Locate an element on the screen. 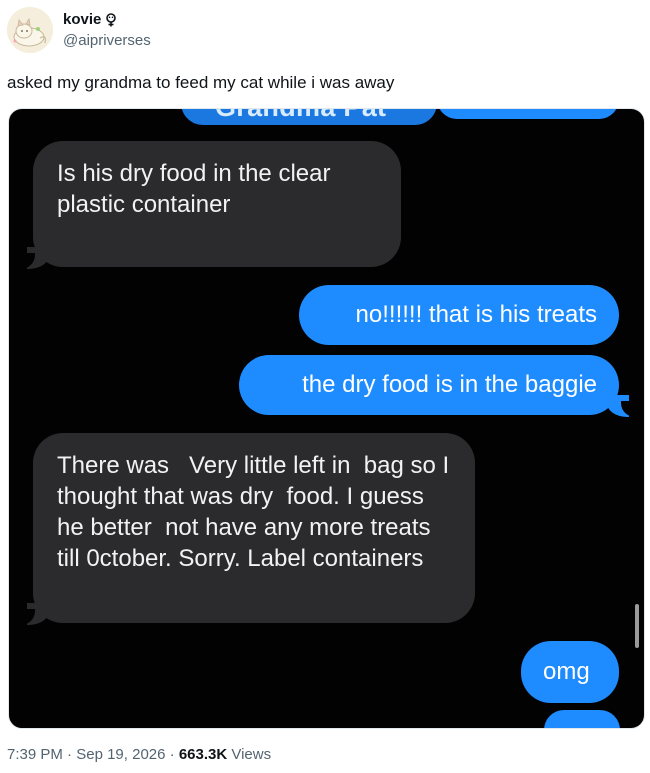 The height and width of the screenshot is (773, 650). contact-name-partial: Grandma Pat is located at coordinates (300, 116).